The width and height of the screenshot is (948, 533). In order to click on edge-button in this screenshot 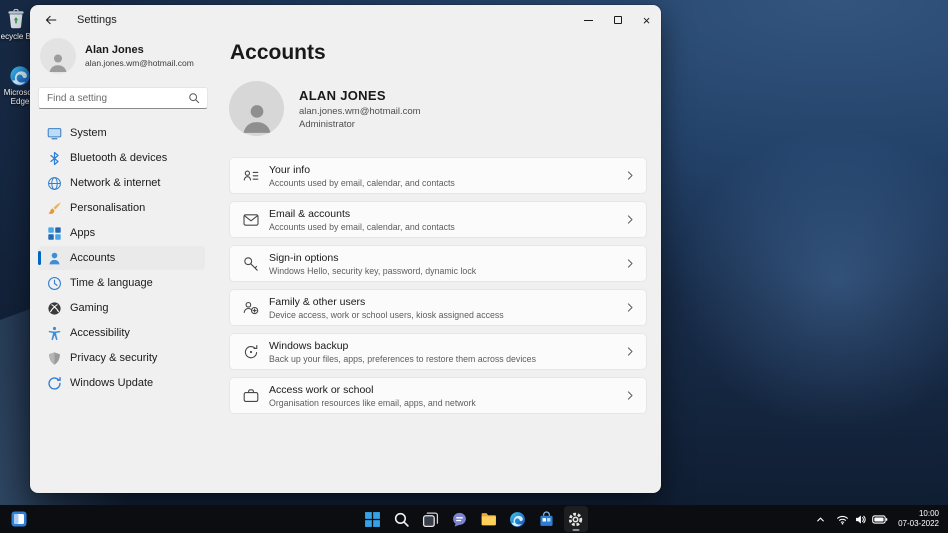, I will do `click(518, 519)`.